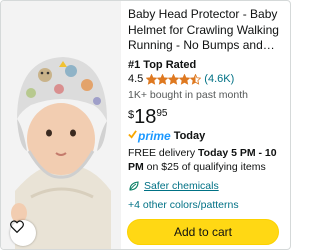 This screenshot has height=250, width=320. Describe the element at coordinates (17, 226) in the screenshot. I see `heart-icon` at that location.